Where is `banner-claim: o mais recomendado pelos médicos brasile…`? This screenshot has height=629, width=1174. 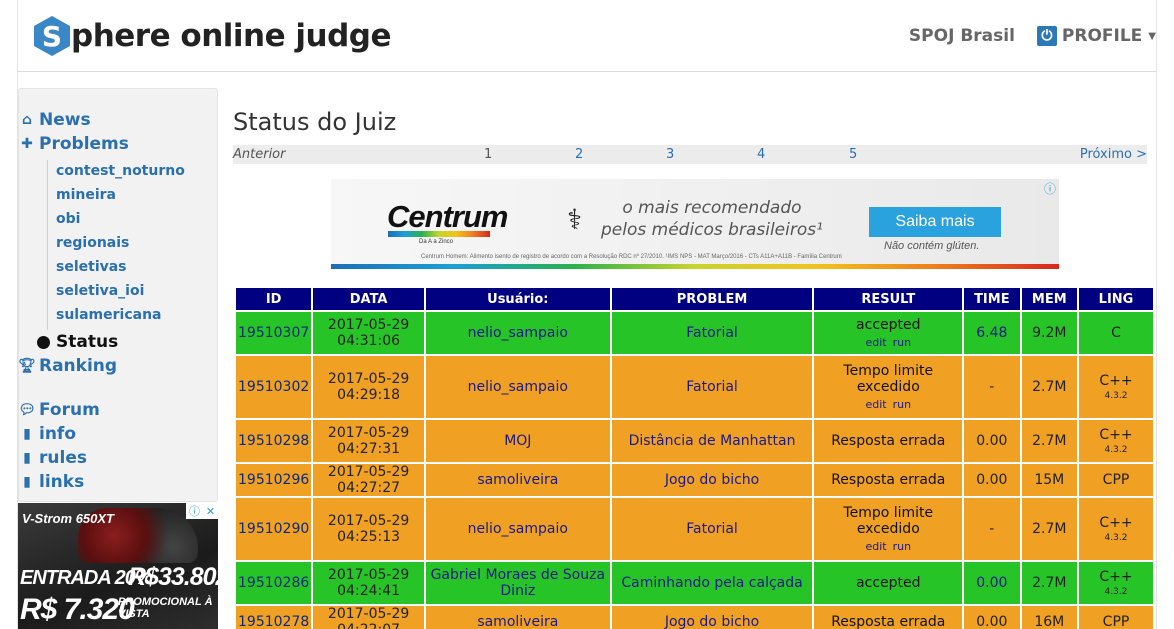 banner-claim: o mais recomendado pelos médicos brasile… is located at coordinates (712, 219).